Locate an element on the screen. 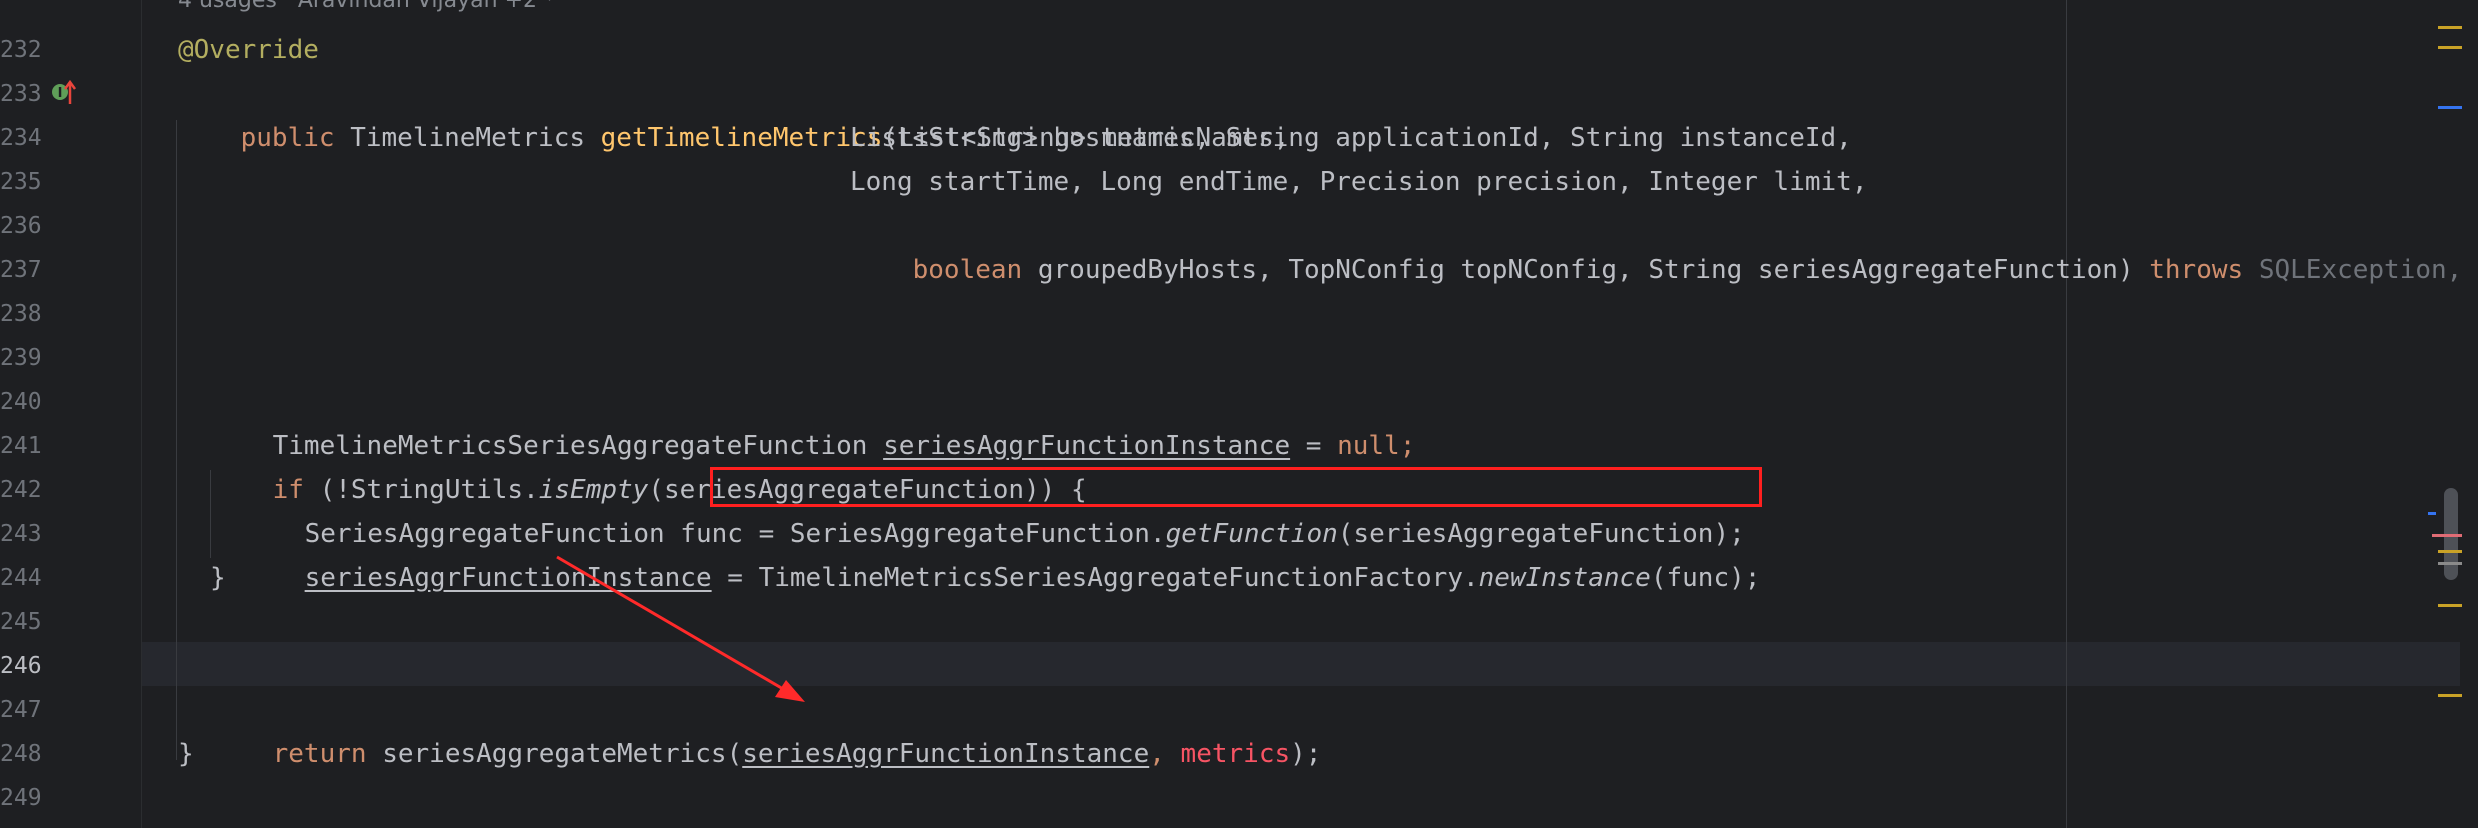 The height and width of the screenshot is (828, 2478). annotation-arrow is located at coordinates (680, 628).